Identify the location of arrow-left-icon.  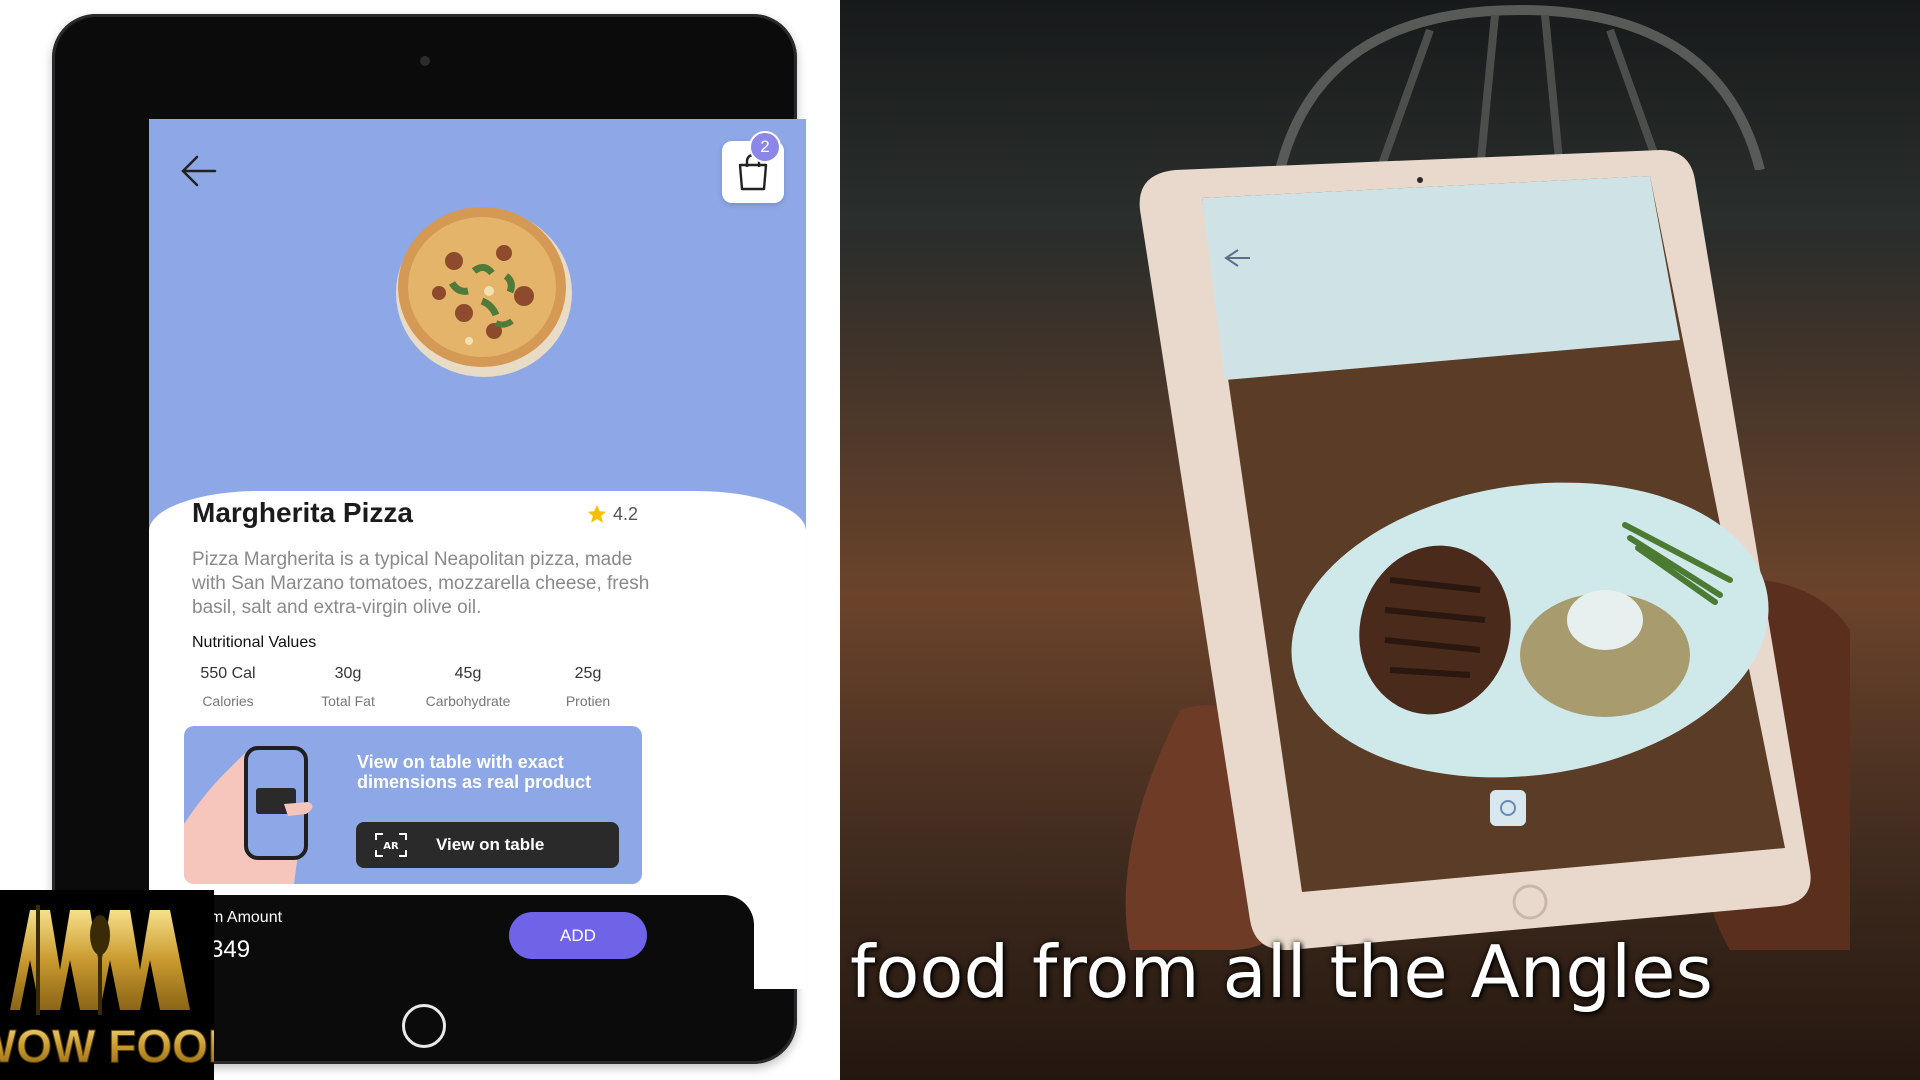
(199, 171).